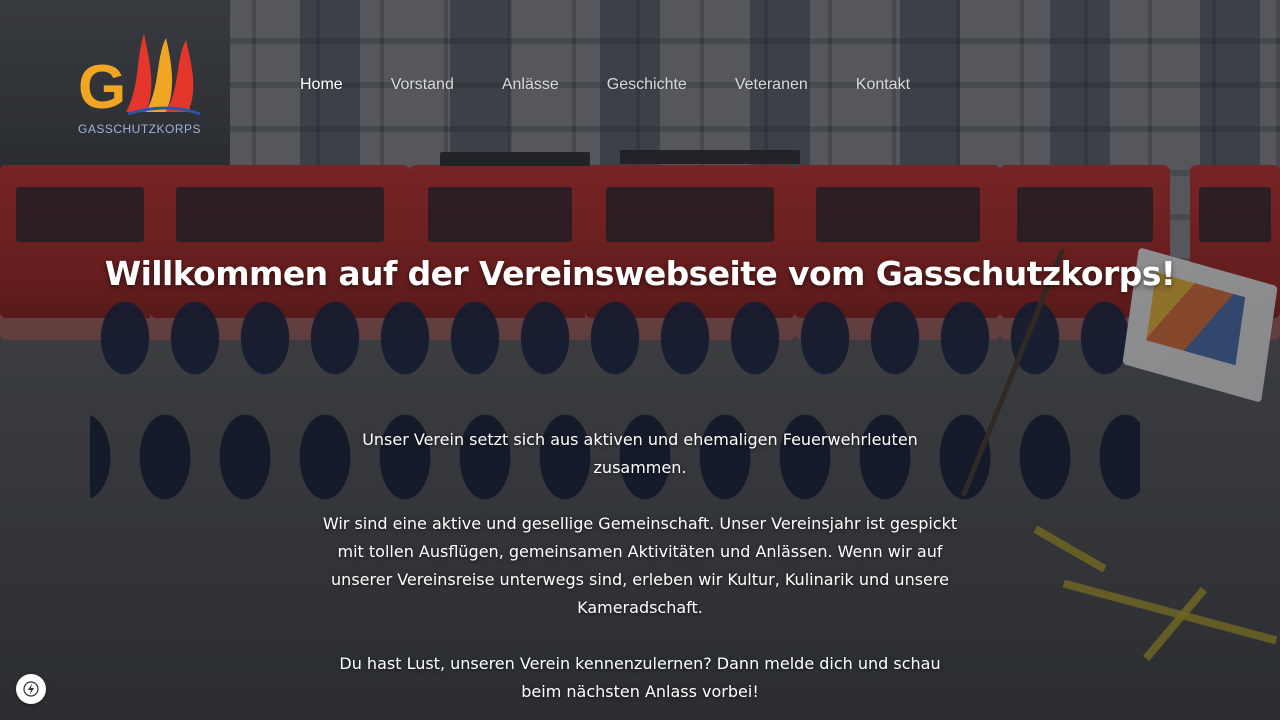 The image size is (1280, 720). What do you see at coordinates (771, 85) in the screenshot?
I see `nav-item-veteranen: Veteranen` at bounding box center [771, 85].